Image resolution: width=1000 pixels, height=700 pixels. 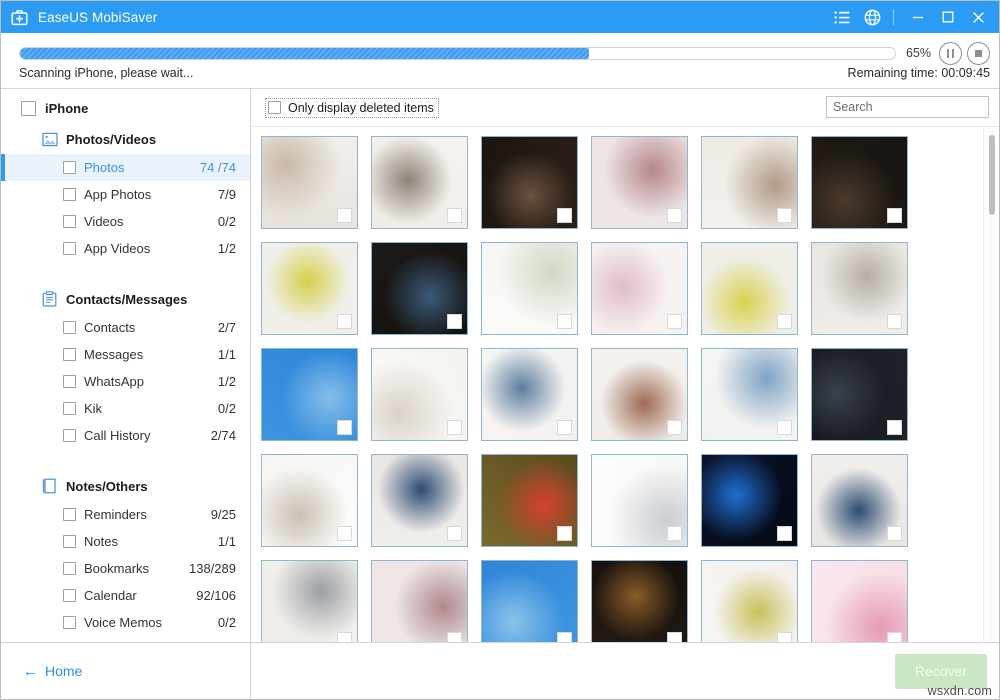 I want to click on sidebar-section-contacts-messages: Contacts/Messages, so click(x=125, y=299).